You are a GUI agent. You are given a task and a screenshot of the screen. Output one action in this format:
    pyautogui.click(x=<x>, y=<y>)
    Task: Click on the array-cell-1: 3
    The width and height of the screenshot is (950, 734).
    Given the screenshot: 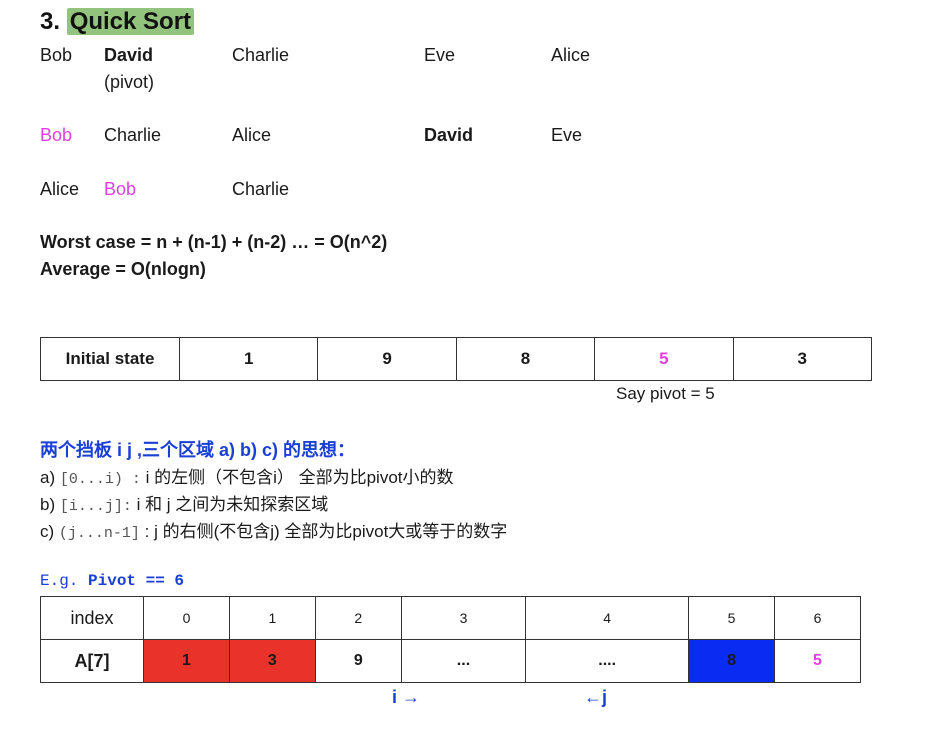 What is the action you would take?
    pyautogui.click(x=272, y=661)
    